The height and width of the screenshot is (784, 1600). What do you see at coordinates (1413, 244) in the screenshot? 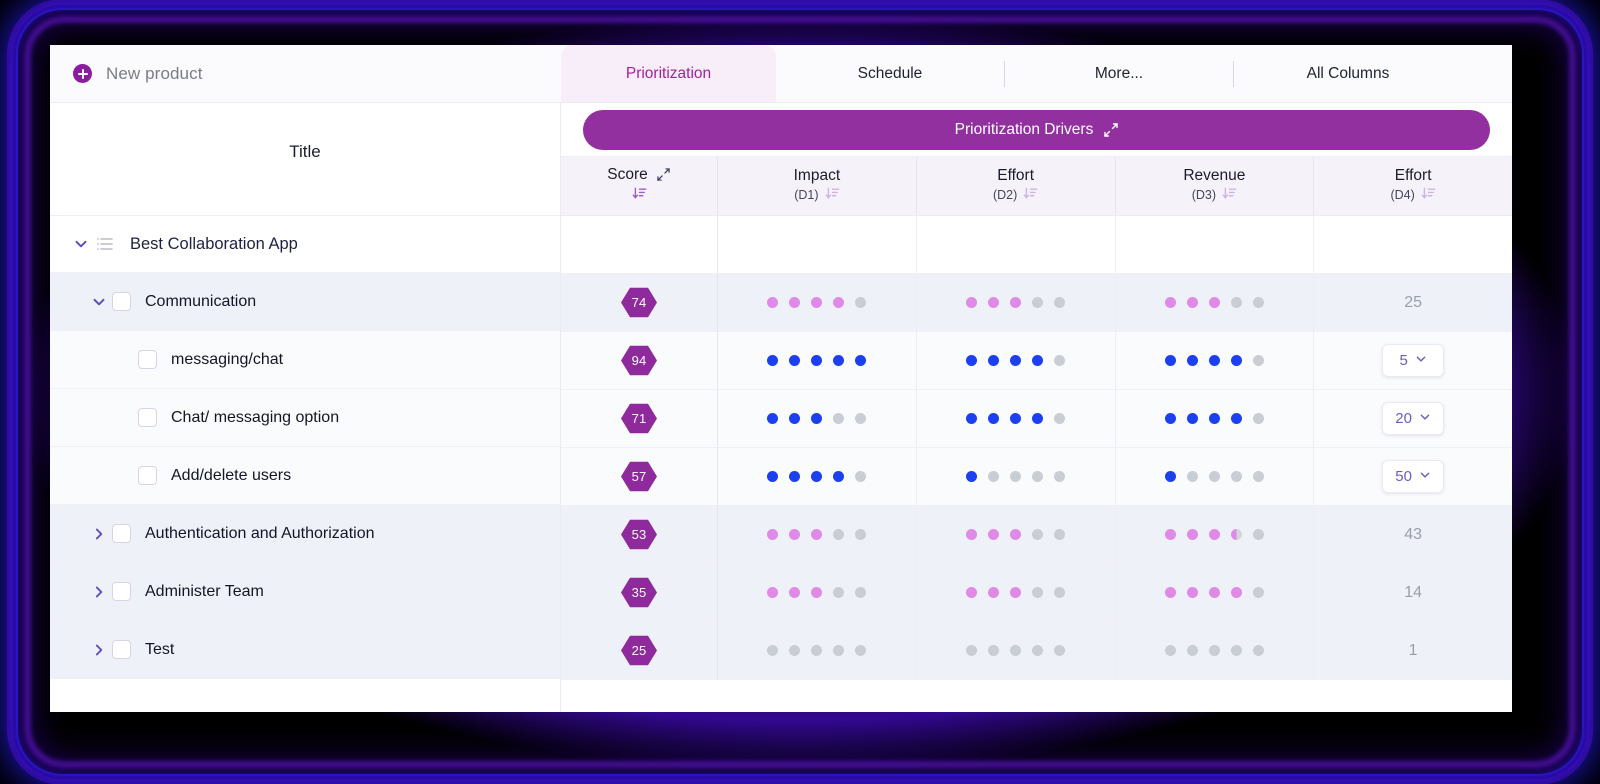
I see `cell-effort4` at bounding box center [1413, 244].